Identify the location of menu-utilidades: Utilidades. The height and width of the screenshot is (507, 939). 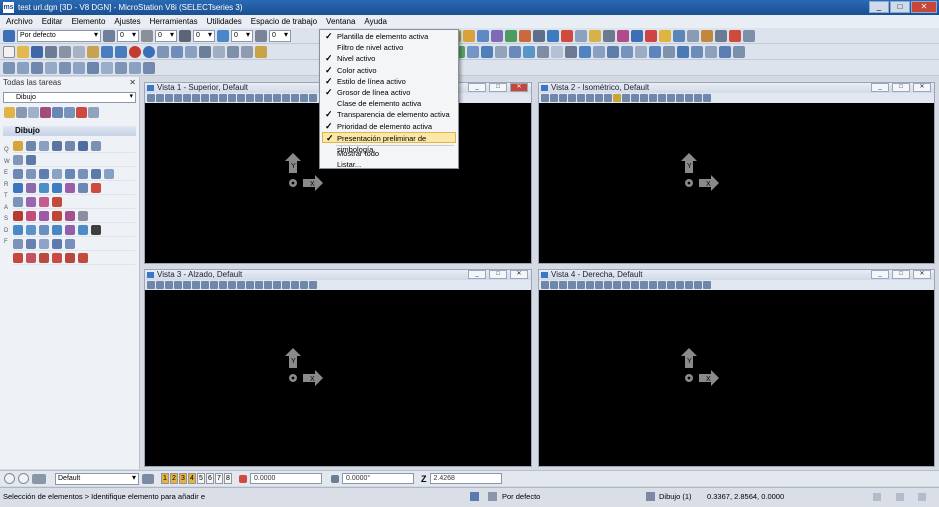
(224, 21).